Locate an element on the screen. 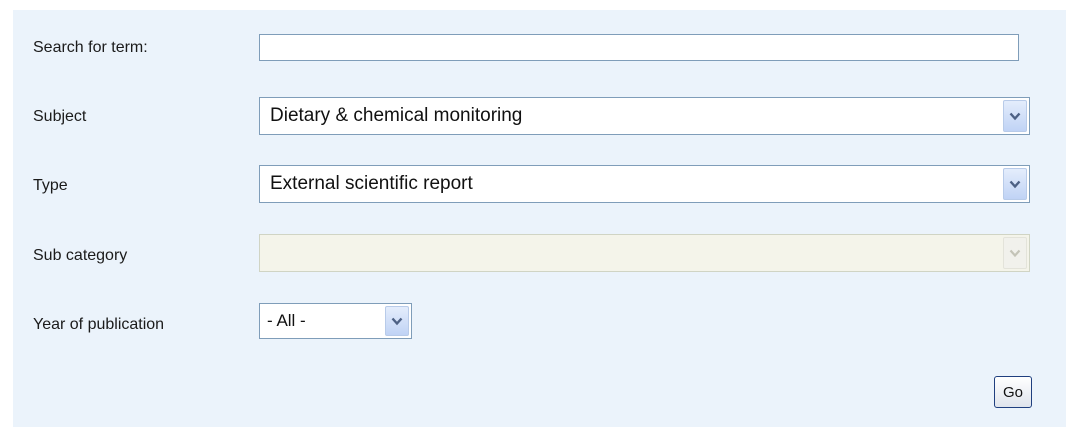  search-term-input is located at coordinates (639, 47).